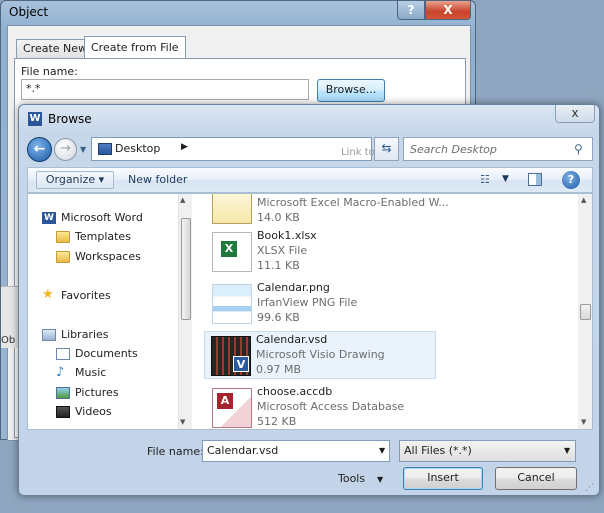 This screenshot has width=604, height=513. I want to click on object-file-name-label: File name:, so click(49, 71).